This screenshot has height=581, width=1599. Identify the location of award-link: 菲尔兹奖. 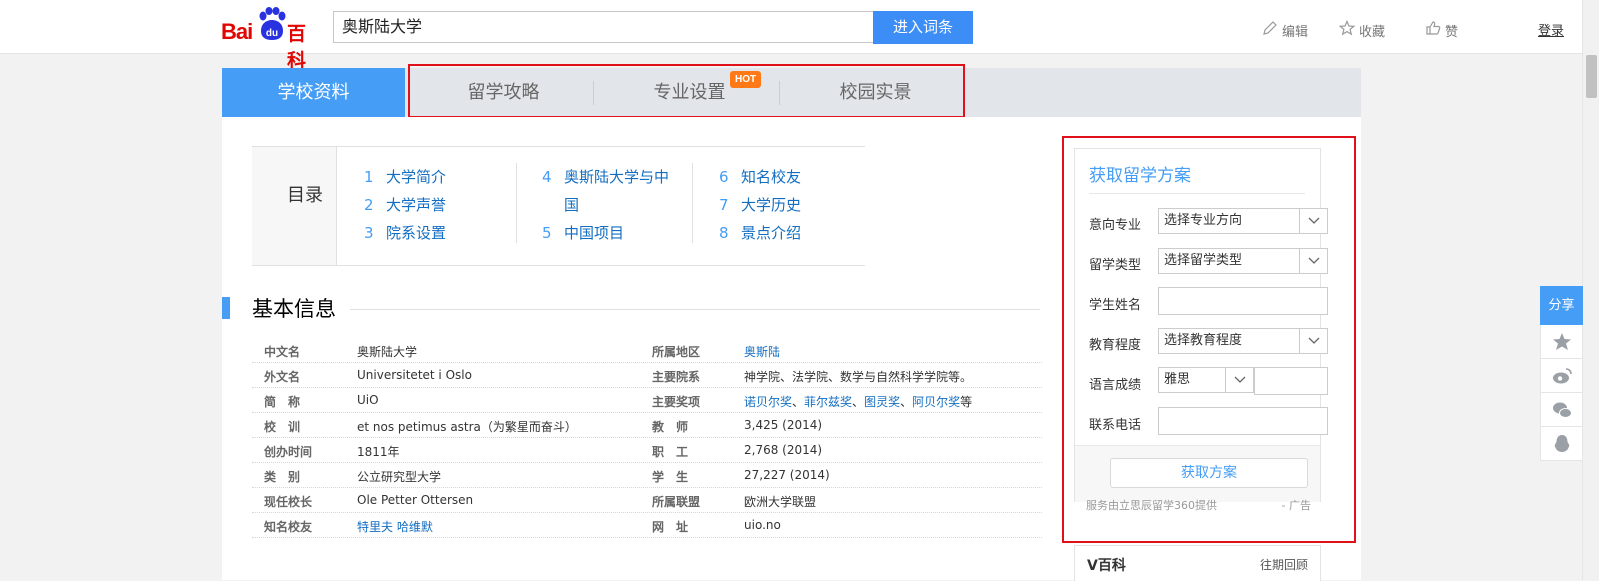
(828, 402).